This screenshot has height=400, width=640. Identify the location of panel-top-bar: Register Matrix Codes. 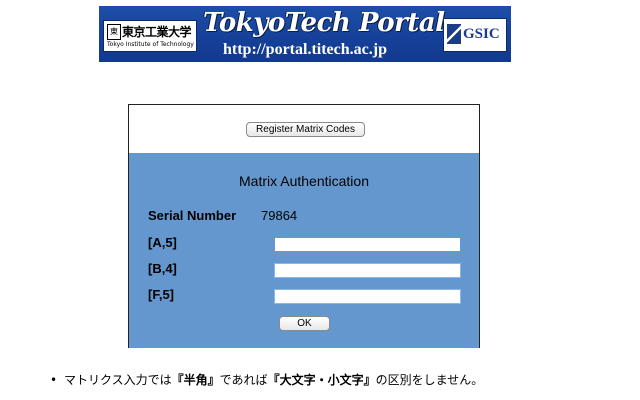
(304, 129).